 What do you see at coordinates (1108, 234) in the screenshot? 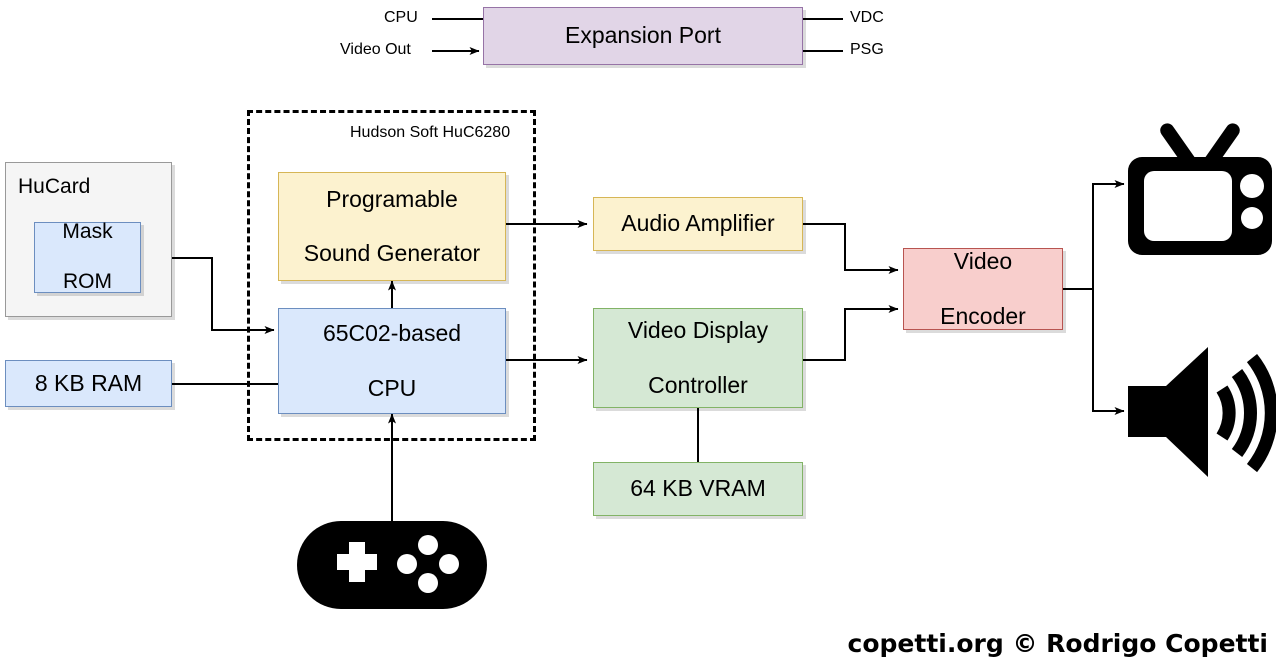
I see `wire-encoder-to-tv` at bounding box center [1108, 234].